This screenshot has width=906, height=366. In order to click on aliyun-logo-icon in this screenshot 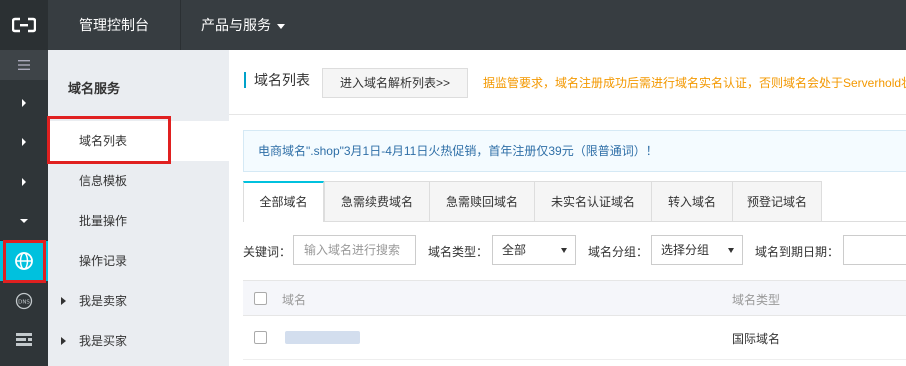, I will do `click(24, 25)`.